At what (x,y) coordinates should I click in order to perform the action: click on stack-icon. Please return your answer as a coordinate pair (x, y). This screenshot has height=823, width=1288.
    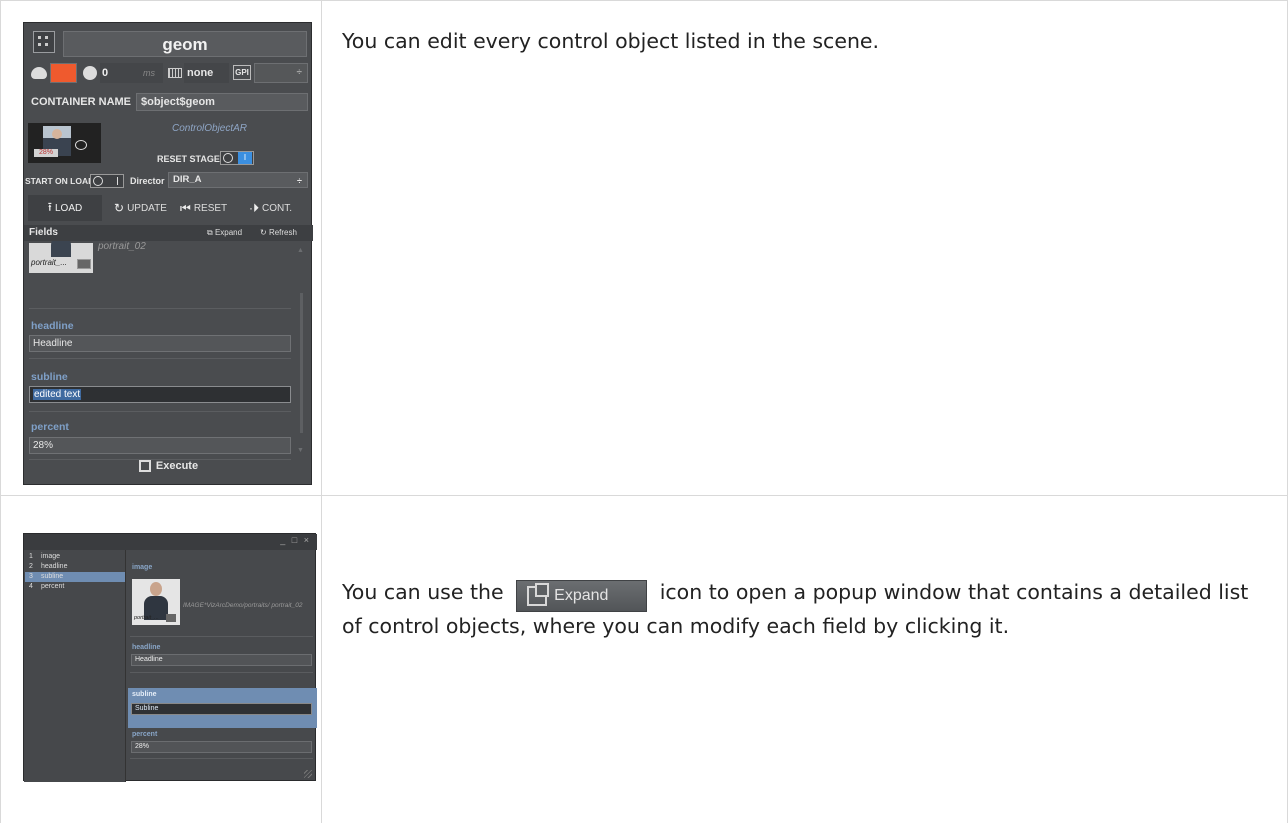
    Looking at the image, I should click on (81, 145).